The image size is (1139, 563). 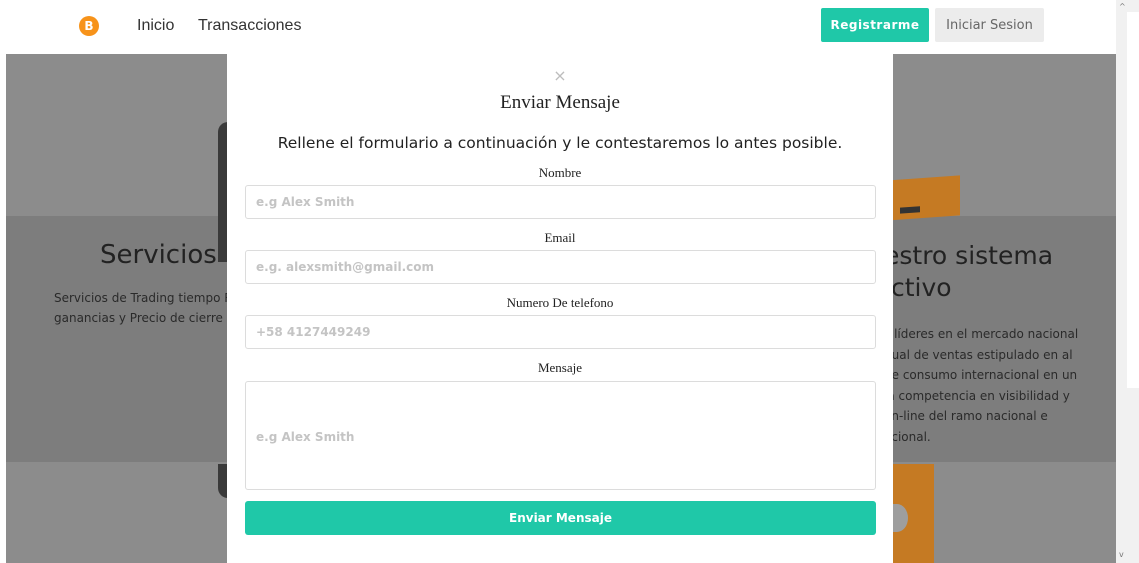 What do you see at coordinates (981, 334) in the screenshot?
I see `system-text-line: s líderes en el mercado nacional` at bounding box center [981, 334].